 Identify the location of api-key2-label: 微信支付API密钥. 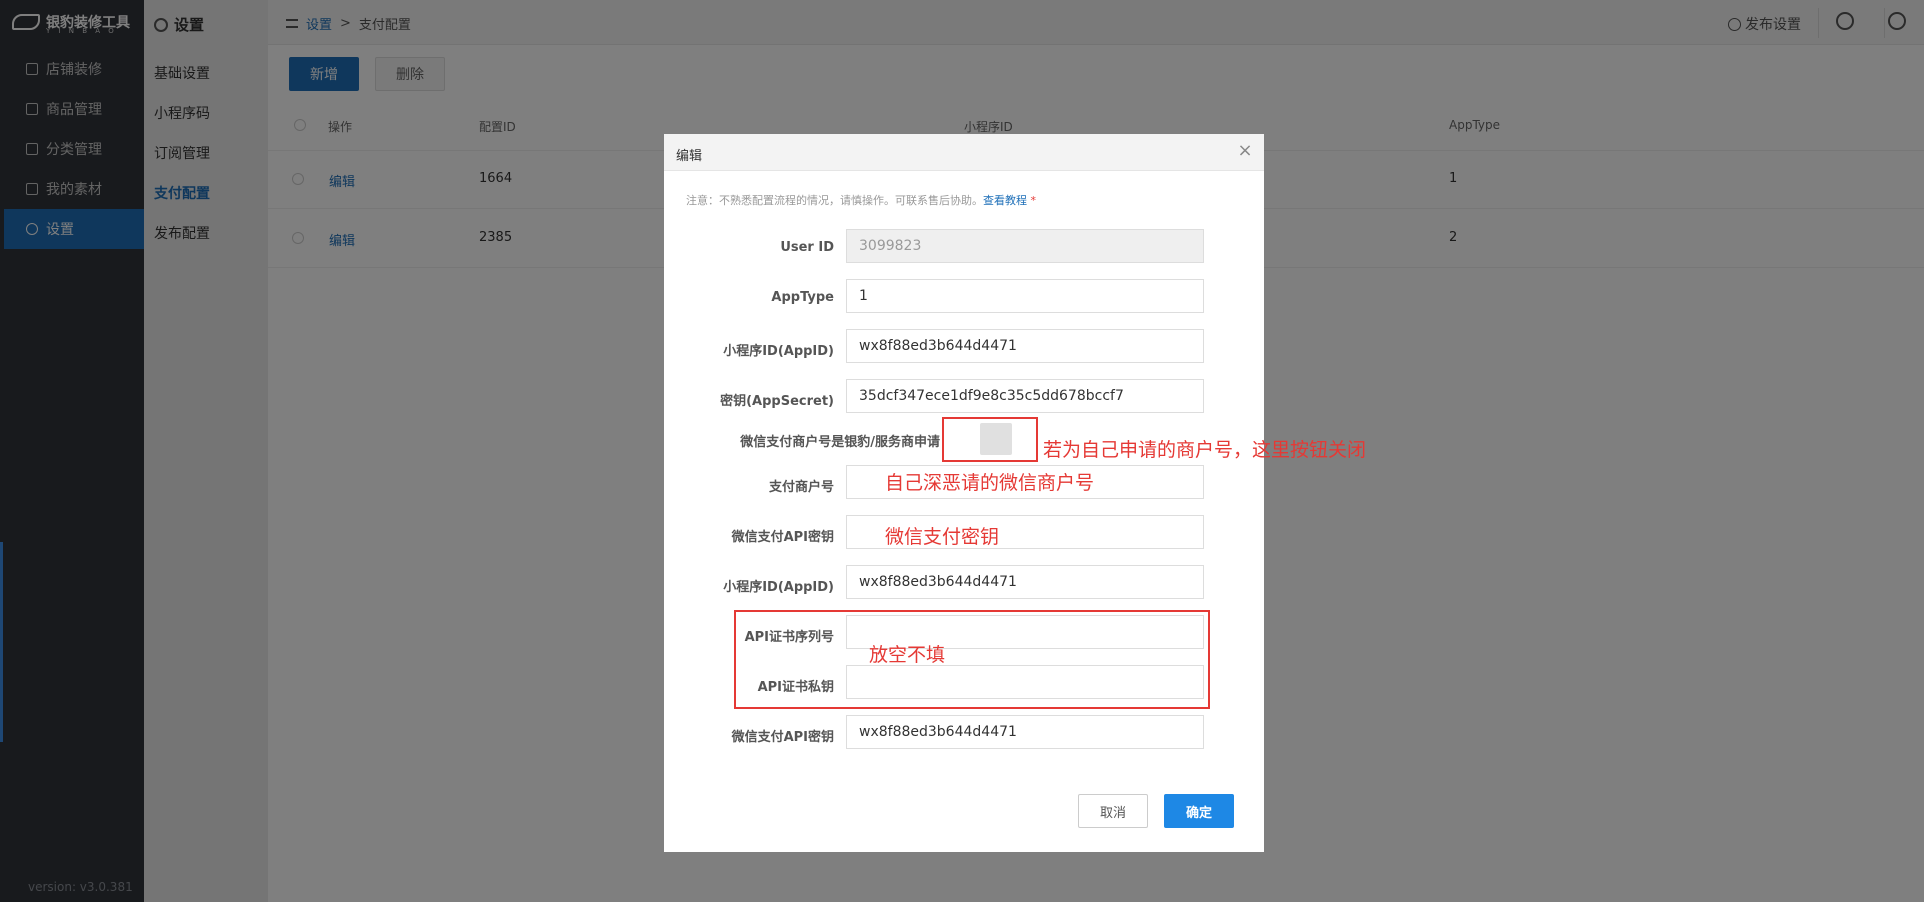
(782, 737).